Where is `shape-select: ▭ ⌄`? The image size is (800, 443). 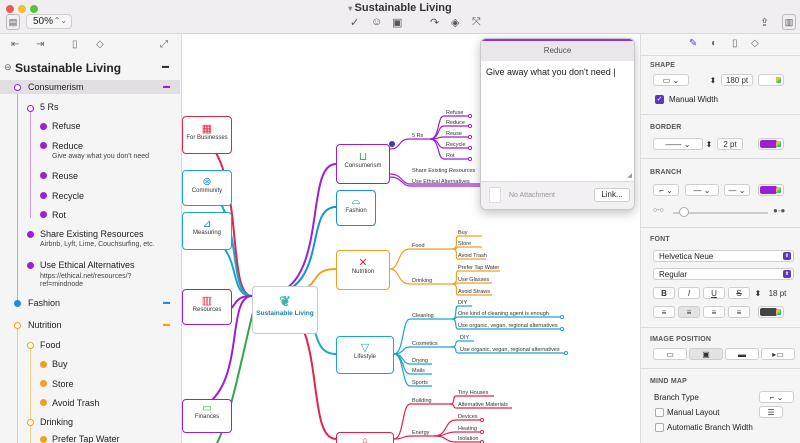
shape-select: ▭ ⌄ is located at coordinates (671, 80).